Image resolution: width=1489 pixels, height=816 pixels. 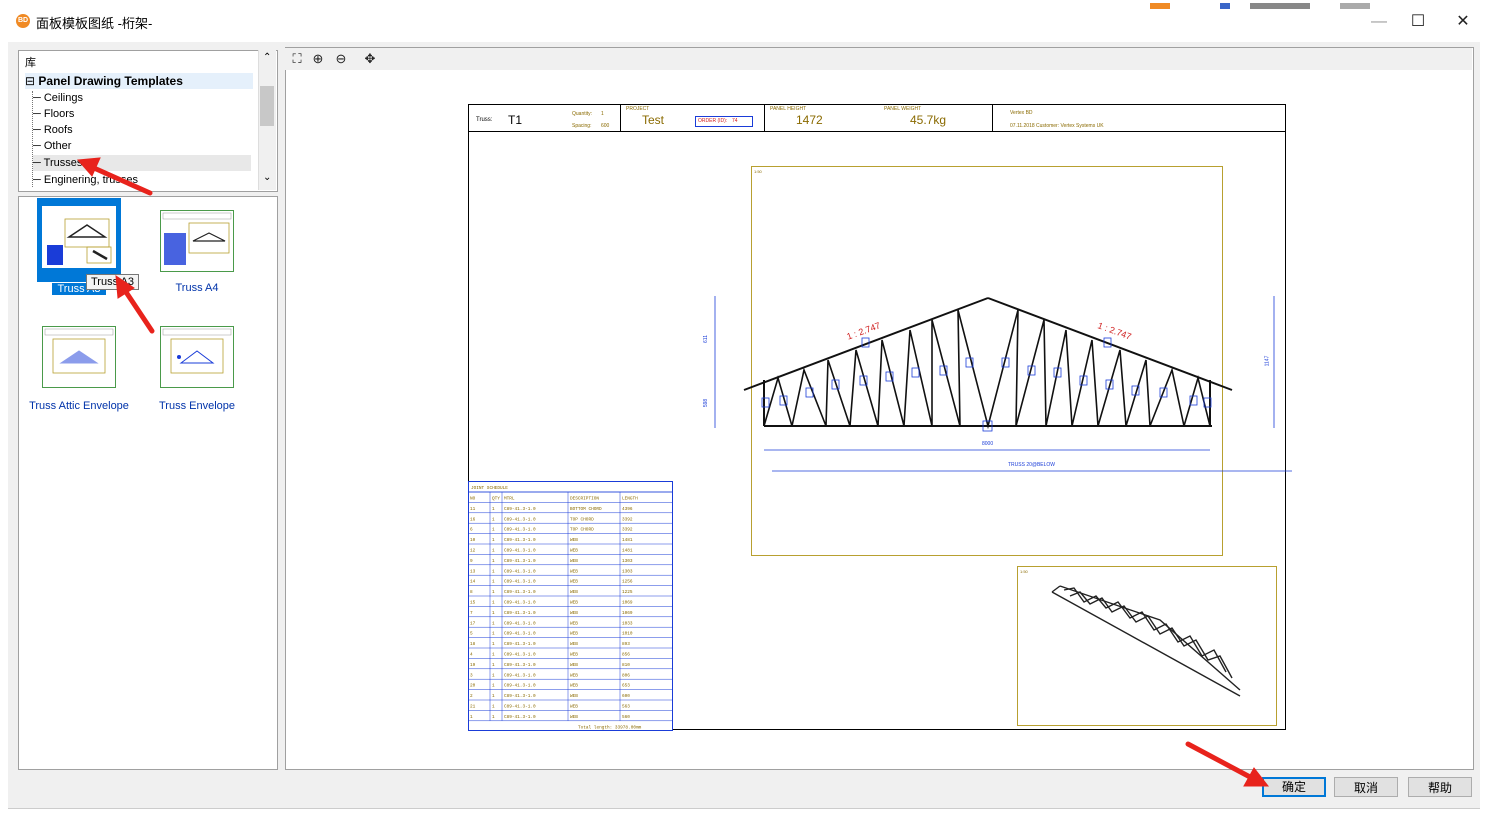 What do you see at coordinates (139, 311) in the screenshot?
I see `arrow-to-template` at bounding box center [139, 311].